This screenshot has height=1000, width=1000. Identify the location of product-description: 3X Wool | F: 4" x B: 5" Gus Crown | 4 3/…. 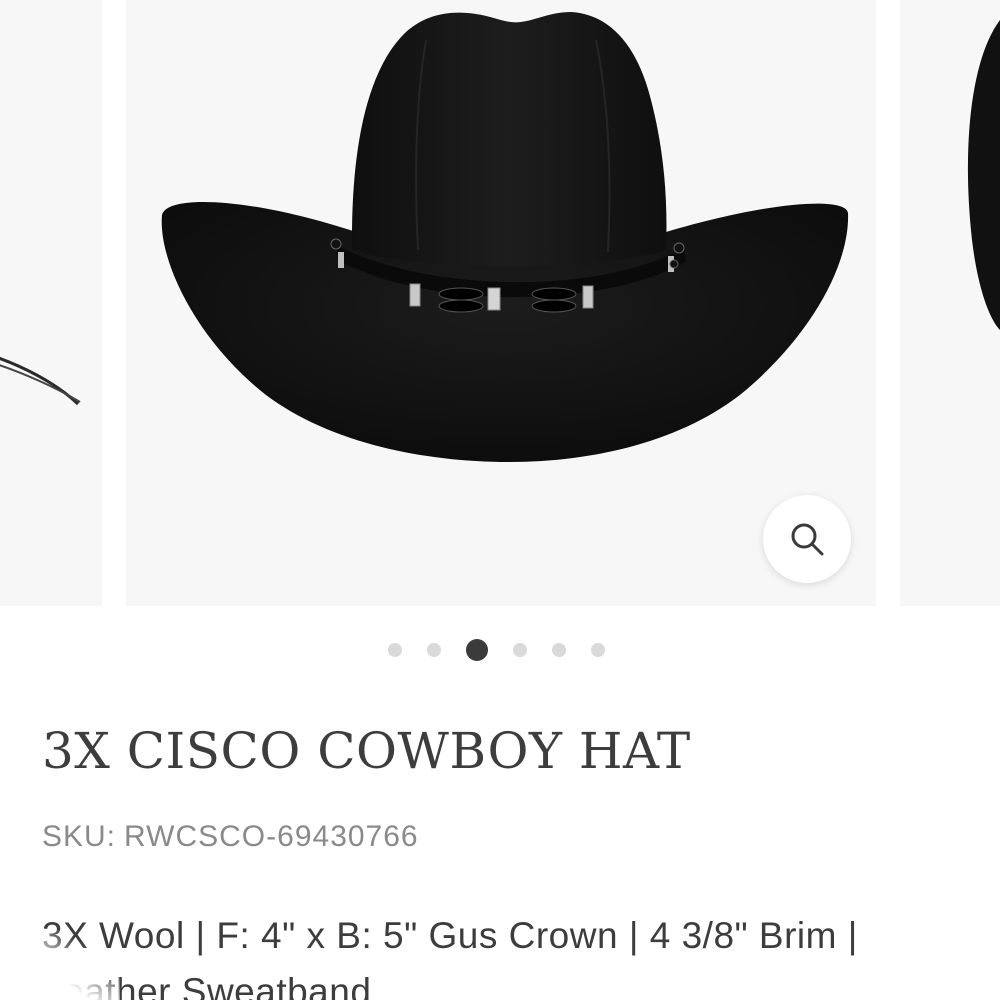
(450, 957).